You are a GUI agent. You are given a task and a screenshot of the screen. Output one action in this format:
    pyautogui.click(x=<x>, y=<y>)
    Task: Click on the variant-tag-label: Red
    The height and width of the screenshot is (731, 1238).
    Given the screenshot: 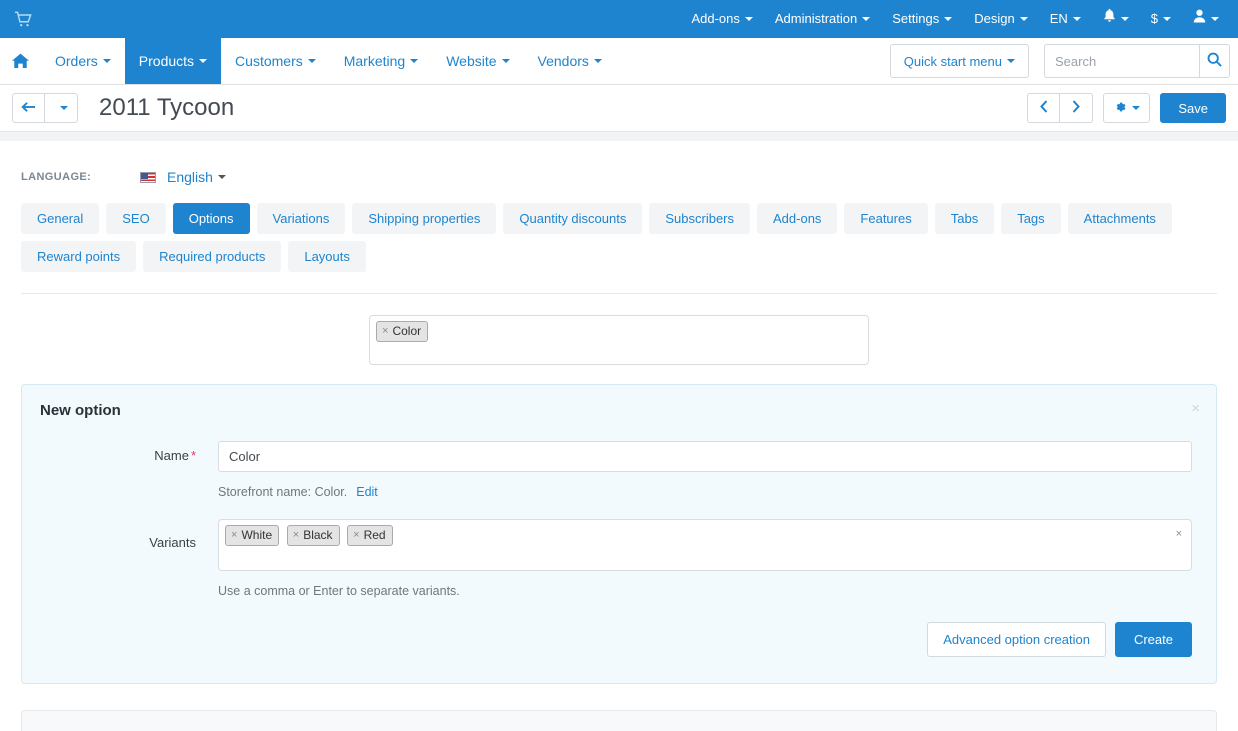 What is the action you would take?
    pyautogui.click(x=374, y=535)
    